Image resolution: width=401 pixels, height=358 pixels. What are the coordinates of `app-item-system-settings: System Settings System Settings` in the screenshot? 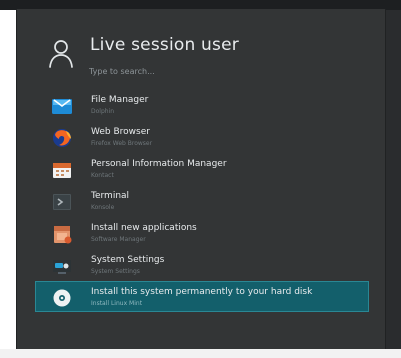 It's located at (202, 264).